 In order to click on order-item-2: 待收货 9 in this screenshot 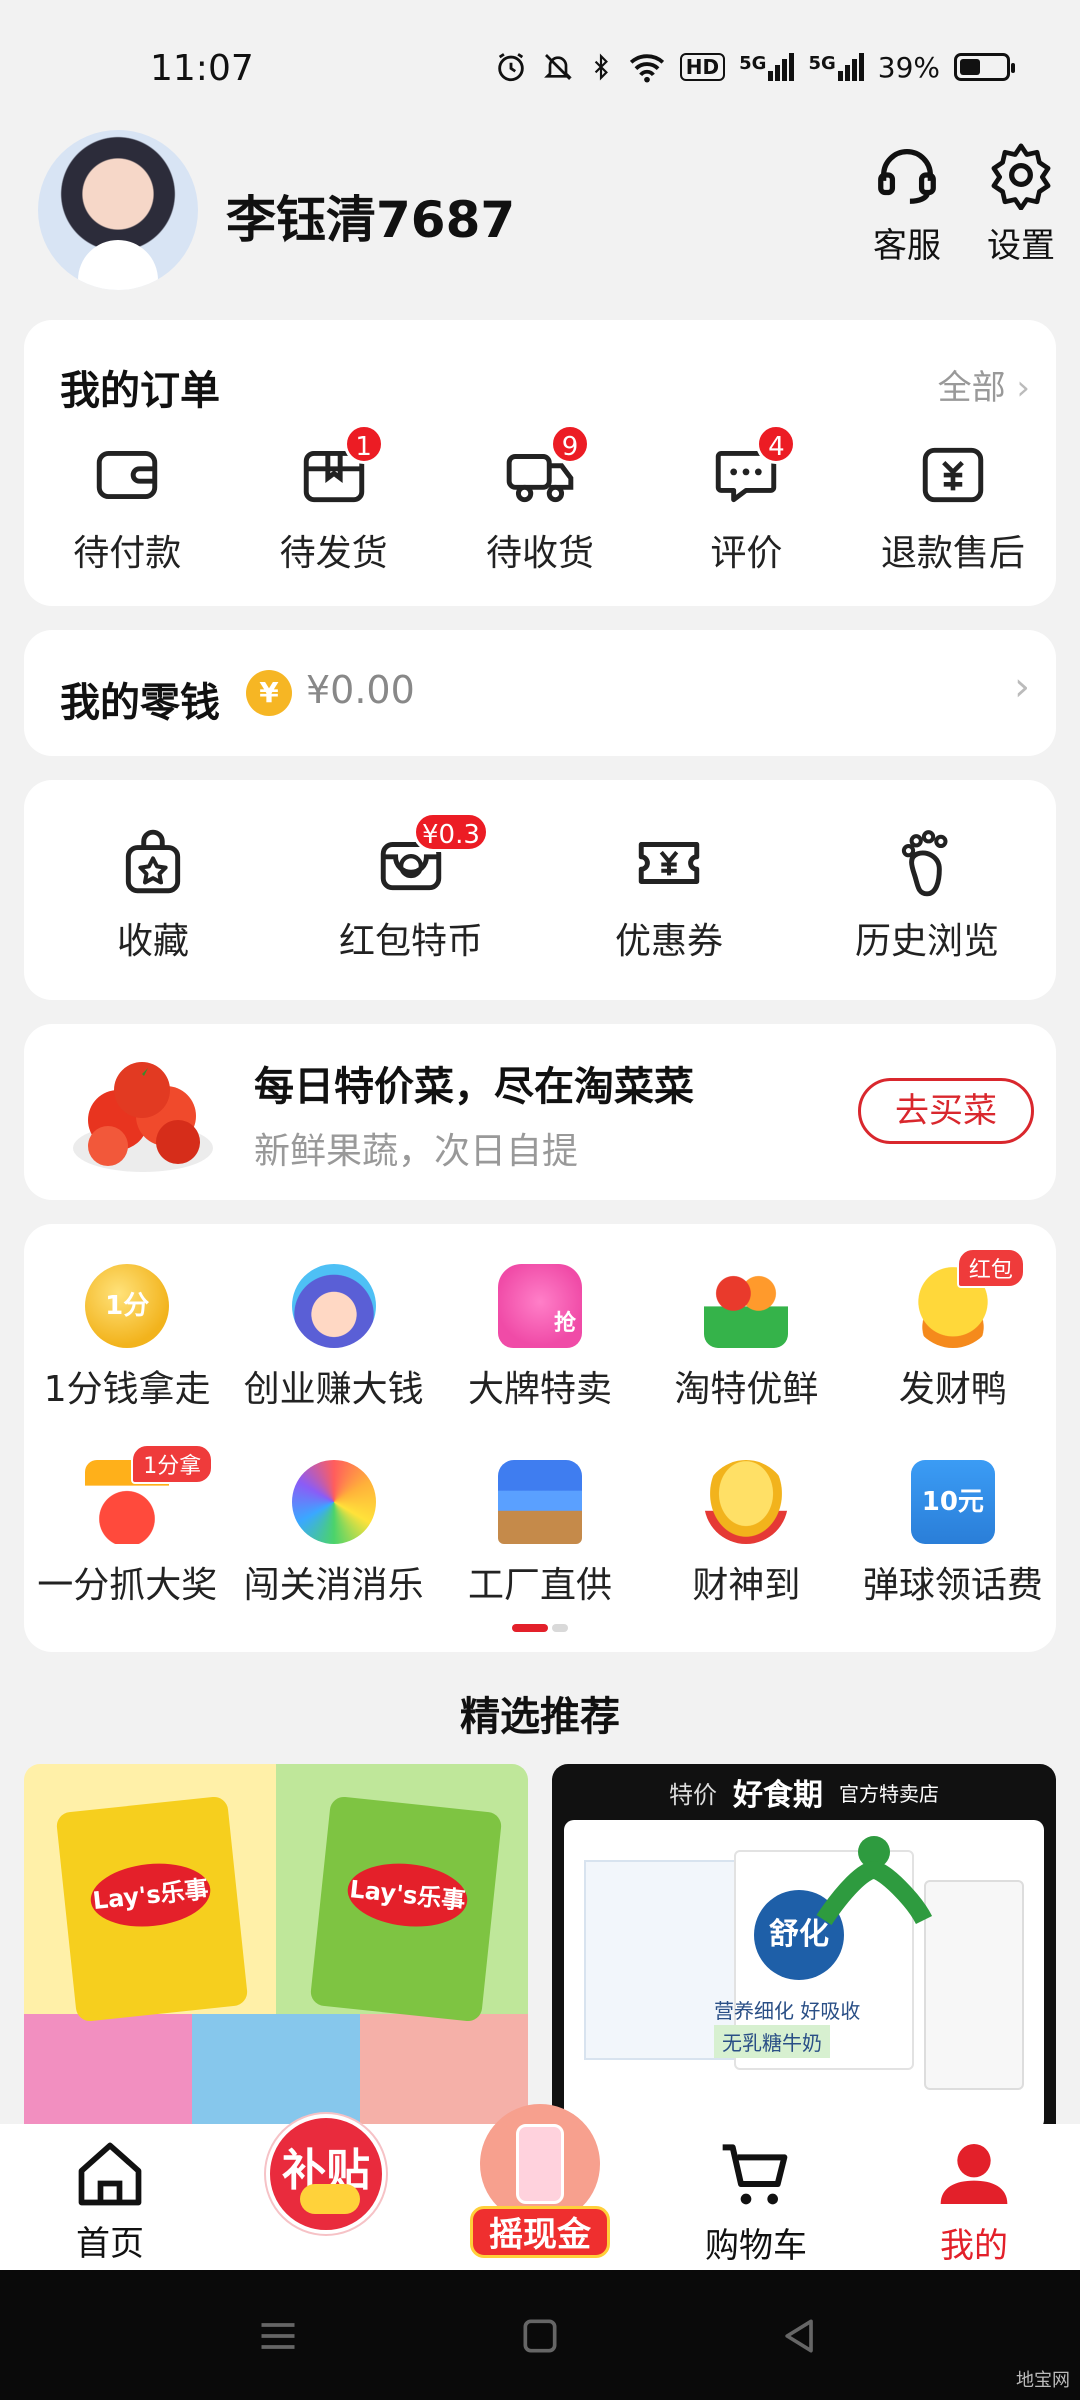, I will do `click(540, 500)`.